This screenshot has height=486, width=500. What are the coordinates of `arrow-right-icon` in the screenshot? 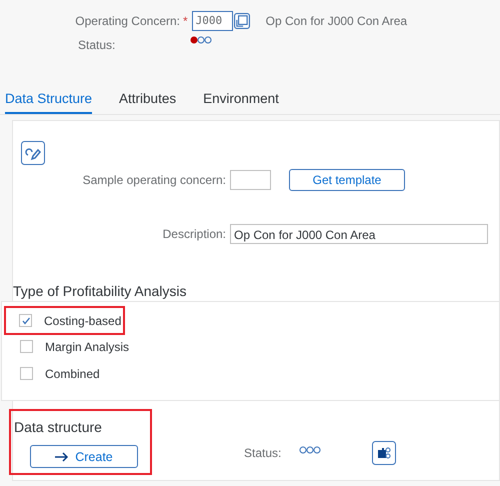 It's located at (62, 457).